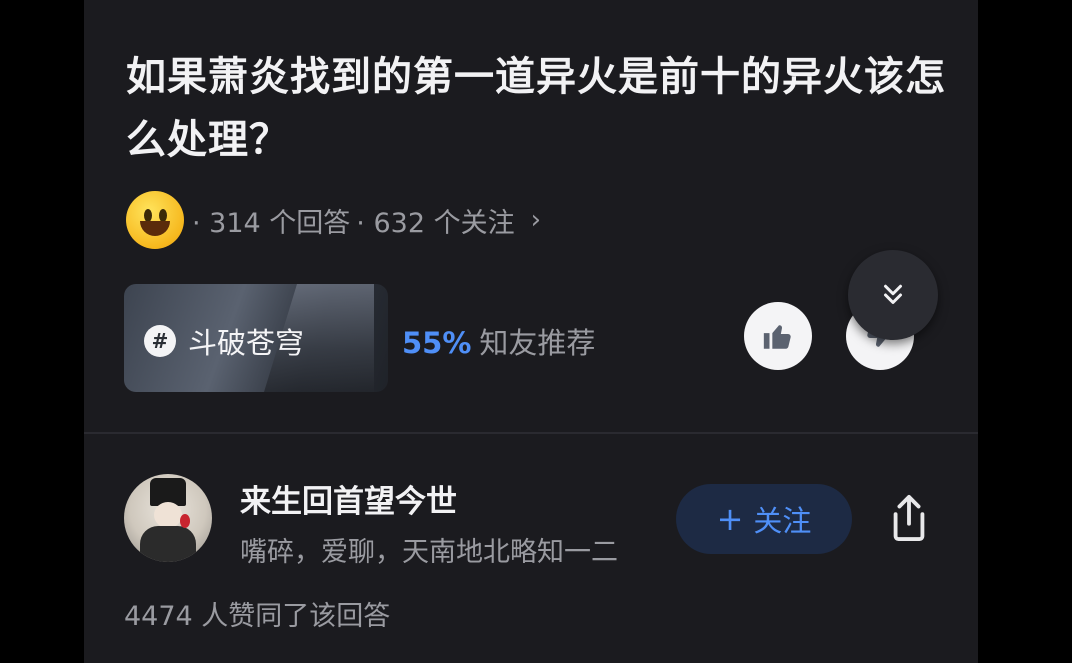  What do you see at coordinates (155, 220) in the screenshot?
I see `smiley-icon` at bounding box center [155, 220].